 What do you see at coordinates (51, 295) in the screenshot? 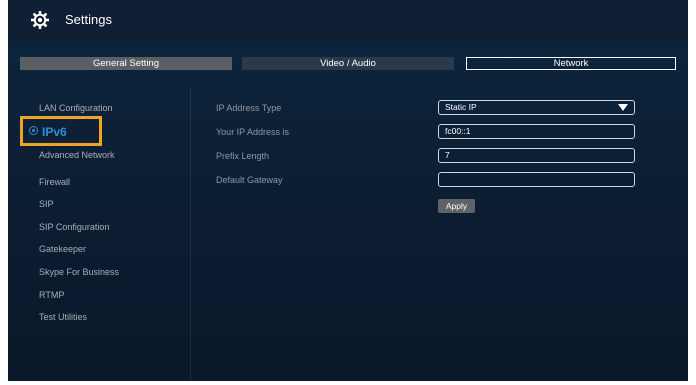
I see `sidebar-item-rtmp: RTMP` at bounding box center [51, 295].